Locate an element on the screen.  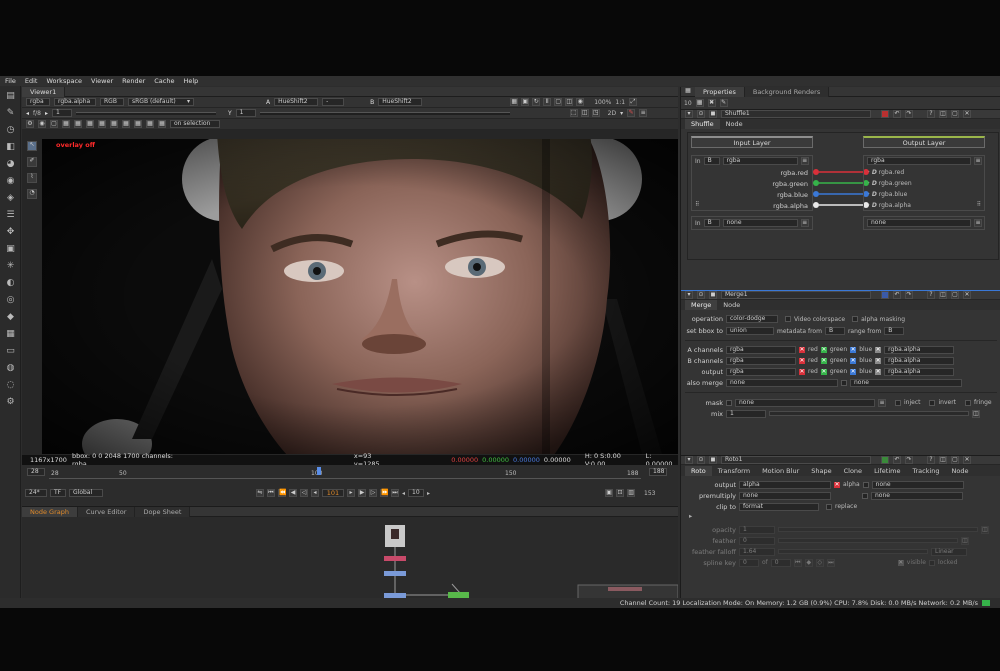
redo-icon: ↷ is located at coordinates (909, 114).